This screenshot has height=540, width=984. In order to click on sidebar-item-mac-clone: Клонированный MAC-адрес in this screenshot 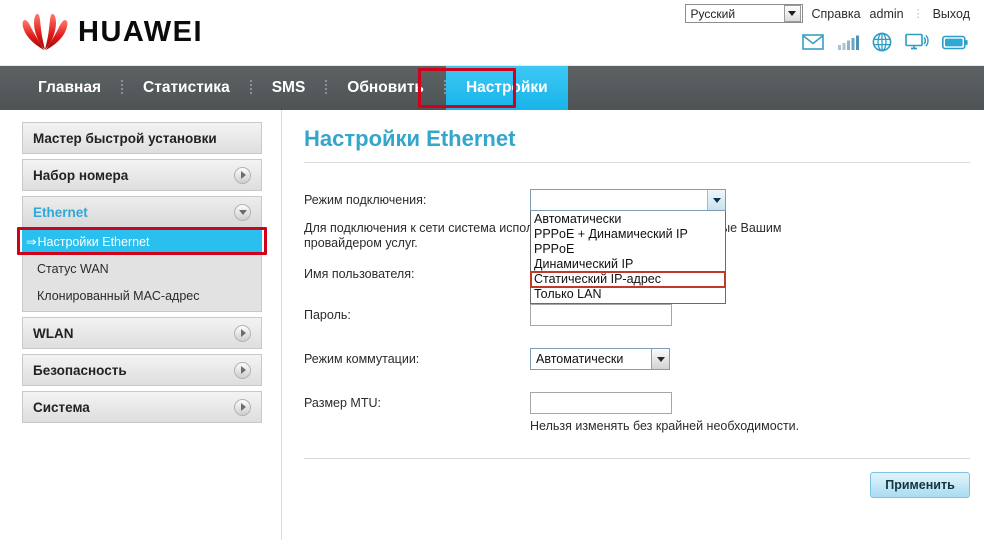, I will do `click(142, 295)`.